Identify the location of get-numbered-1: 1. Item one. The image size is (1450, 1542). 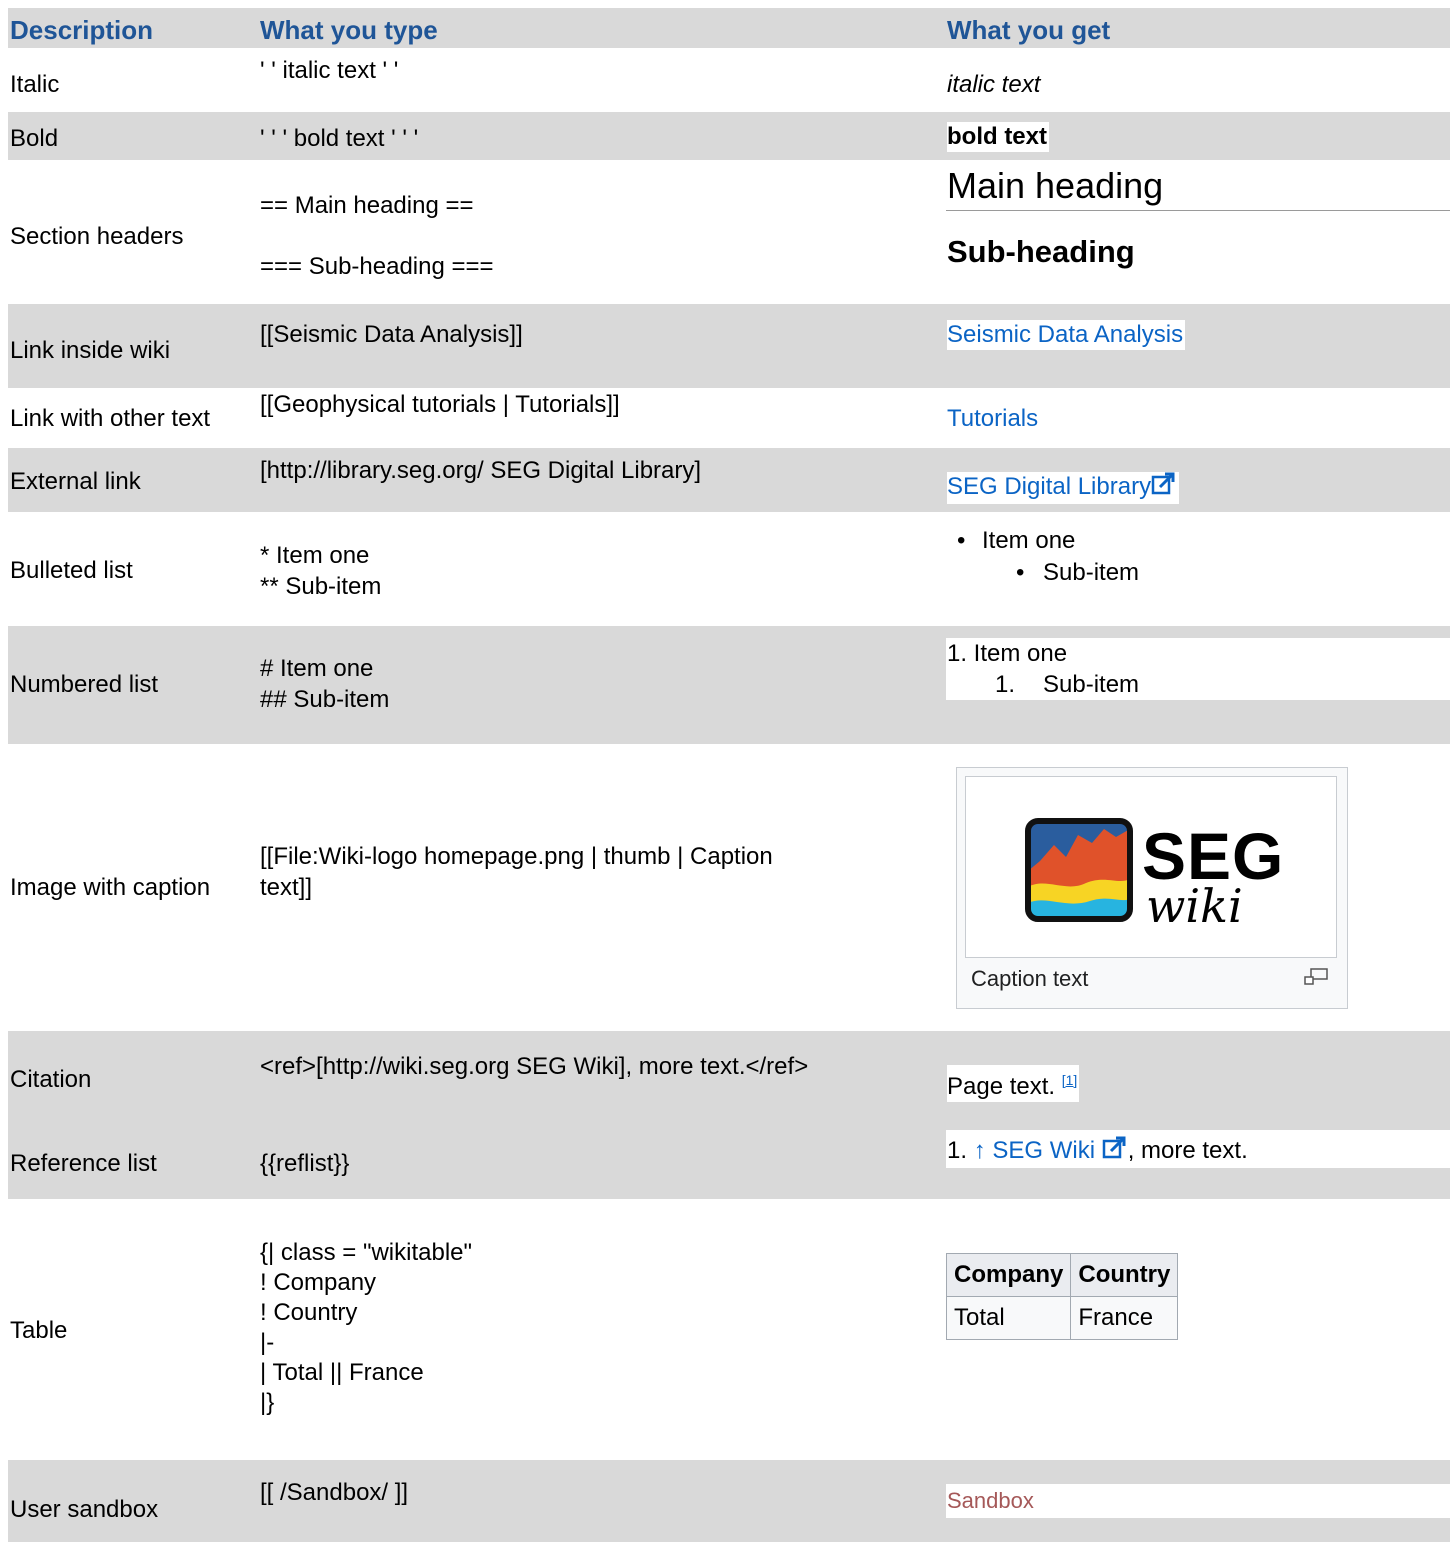
(1007, 653).